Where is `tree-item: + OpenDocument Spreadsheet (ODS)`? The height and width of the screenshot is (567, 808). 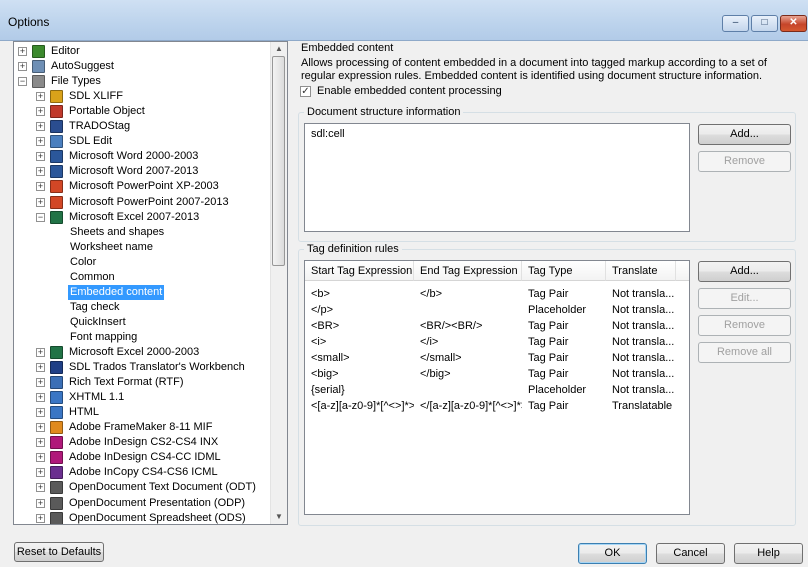 tree-item: + OpenDocument Spreadsheet (ODS) is located at coordinates (141, 517).